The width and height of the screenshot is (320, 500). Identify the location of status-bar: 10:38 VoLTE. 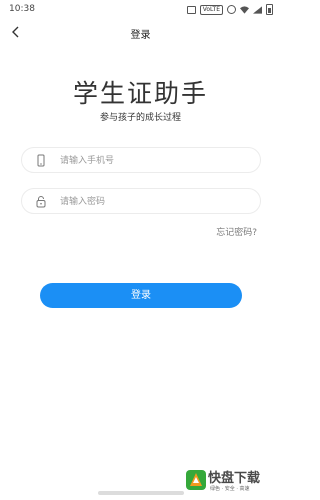
(140, 10).